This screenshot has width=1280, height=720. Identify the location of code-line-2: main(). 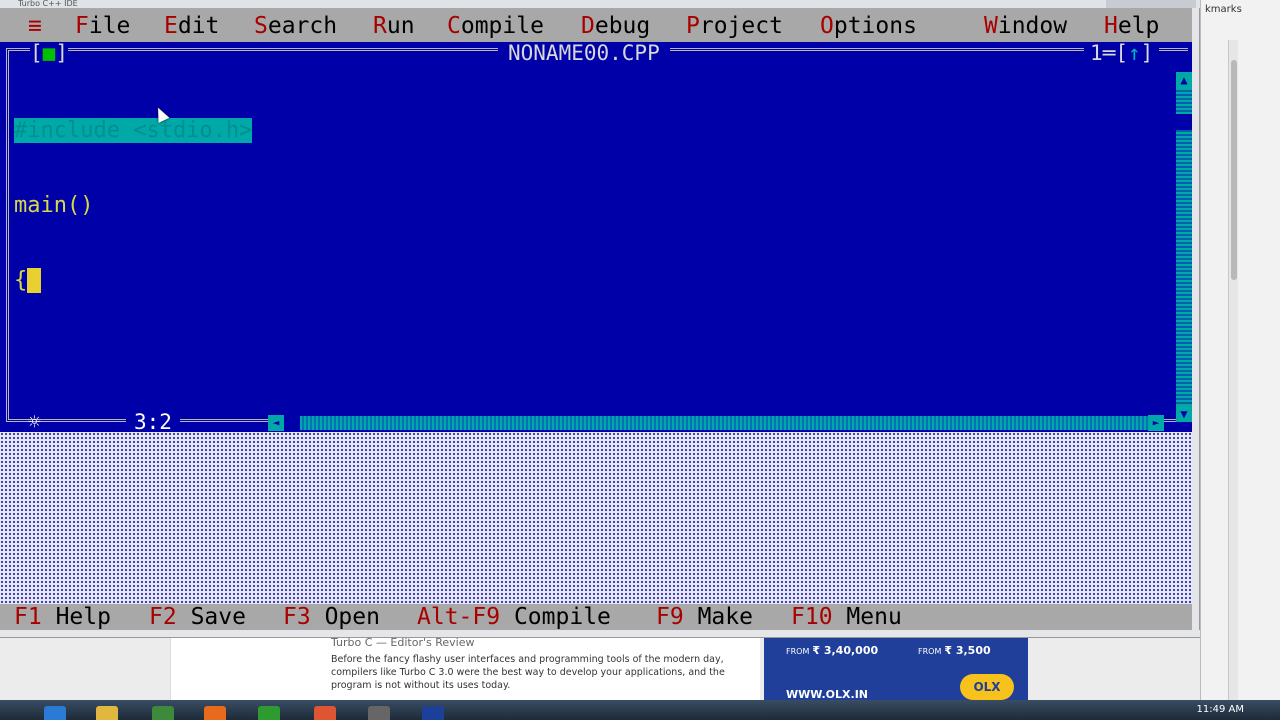
(133, 205).